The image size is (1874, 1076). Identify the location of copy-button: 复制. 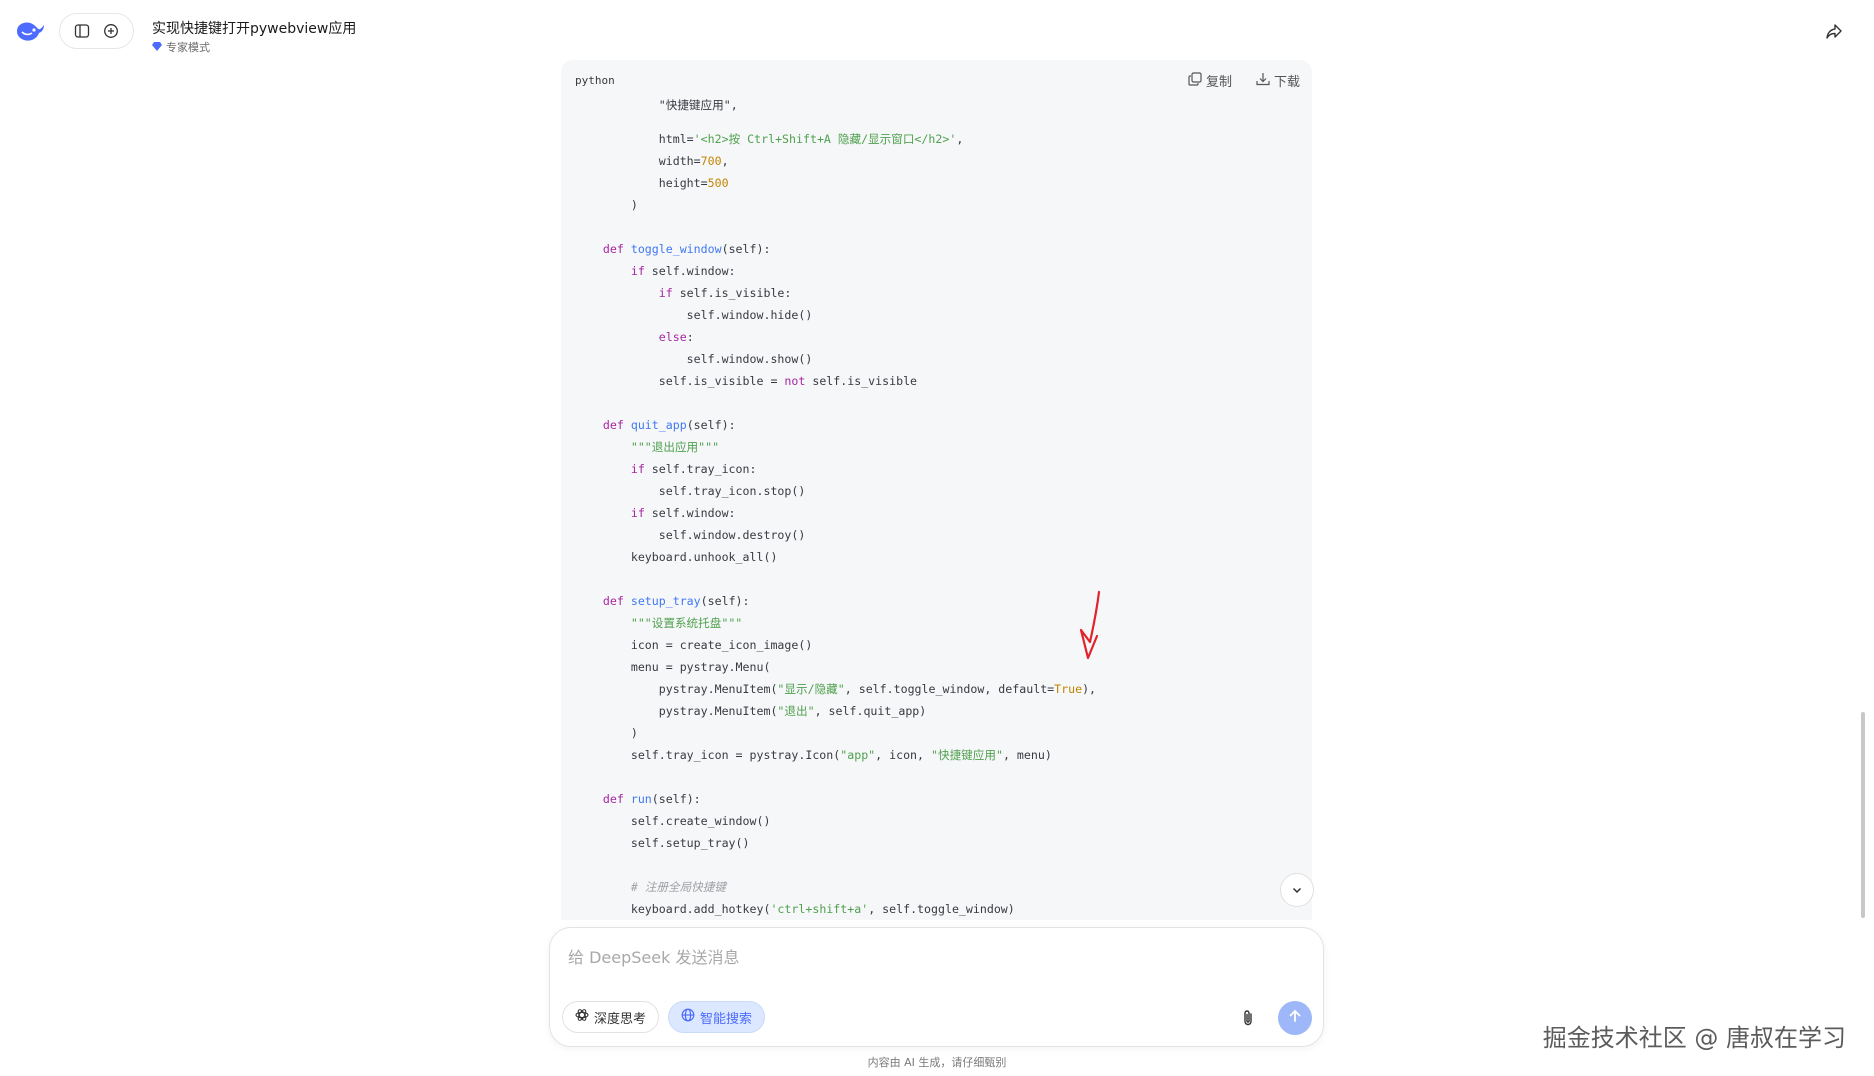
(1210, 80).